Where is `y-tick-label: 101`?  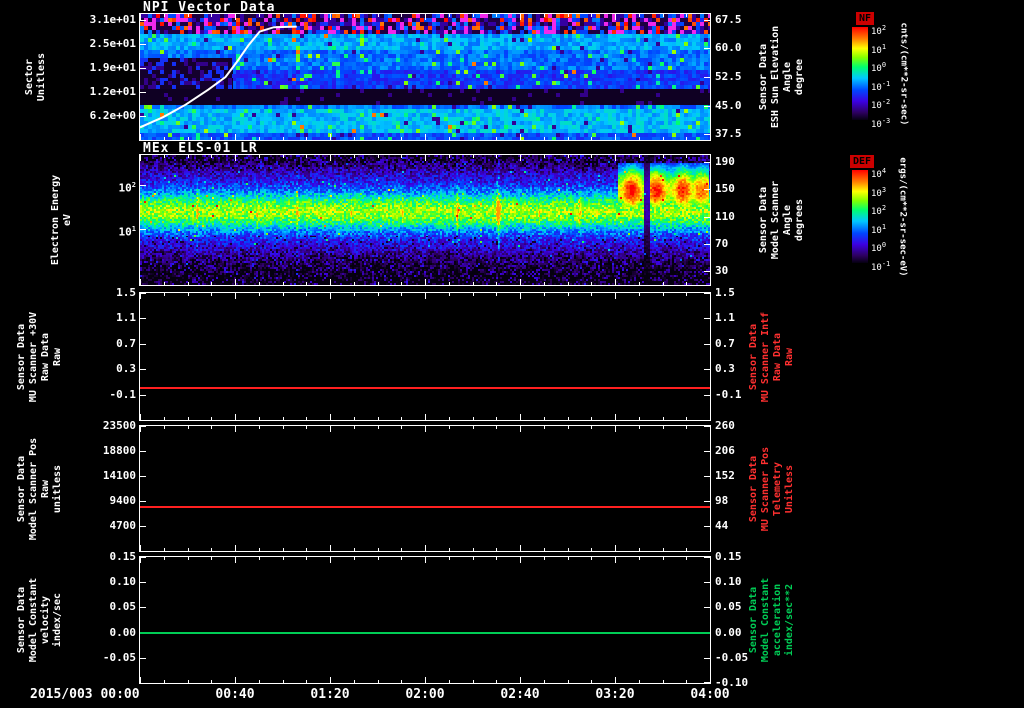 y-tick-label: 101 is located at coordinates (127, 232).